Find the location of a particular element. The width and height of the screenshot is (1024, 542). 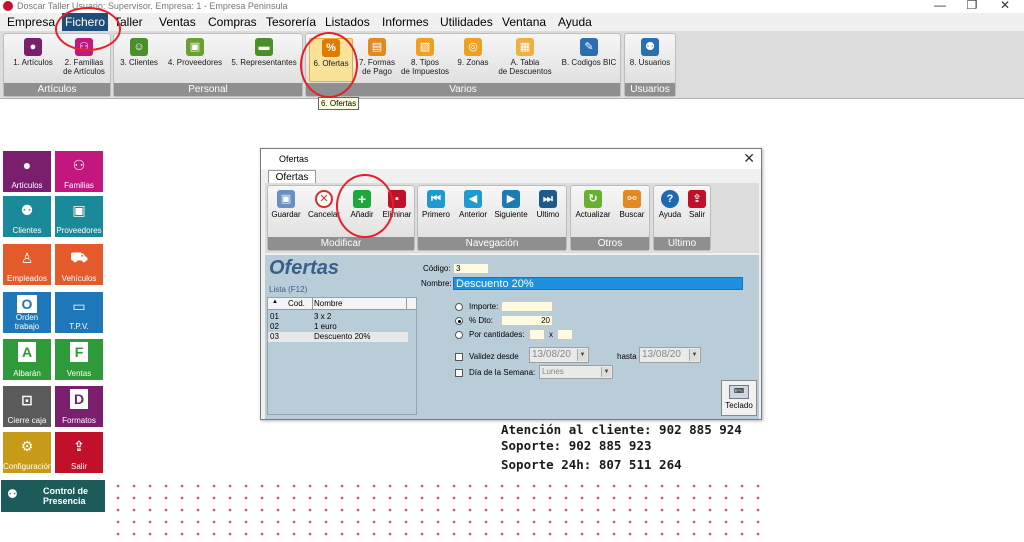

car-icon: ⛟ is located at coordinates (79, 256).